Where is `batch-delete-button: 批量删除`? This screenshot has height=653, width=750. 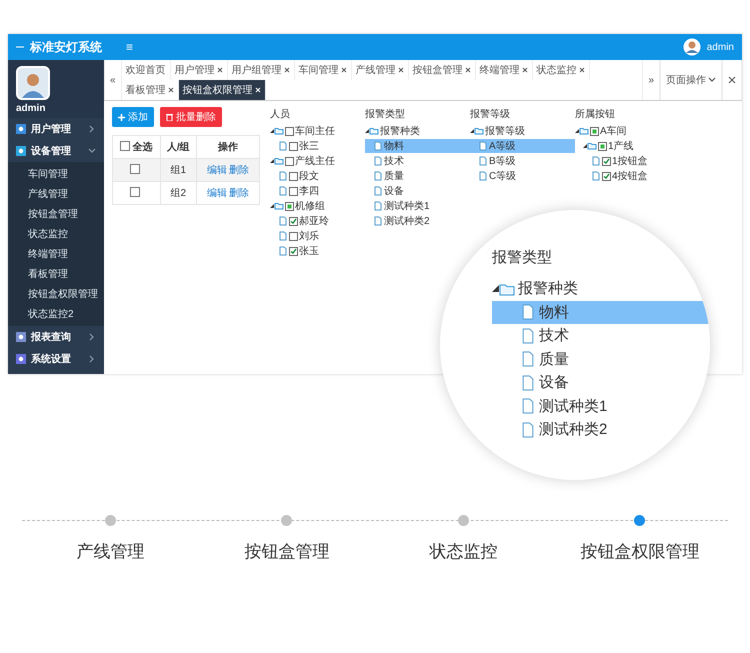
batch-delete-button: 批量删除 is located at coordinates (191, 117).